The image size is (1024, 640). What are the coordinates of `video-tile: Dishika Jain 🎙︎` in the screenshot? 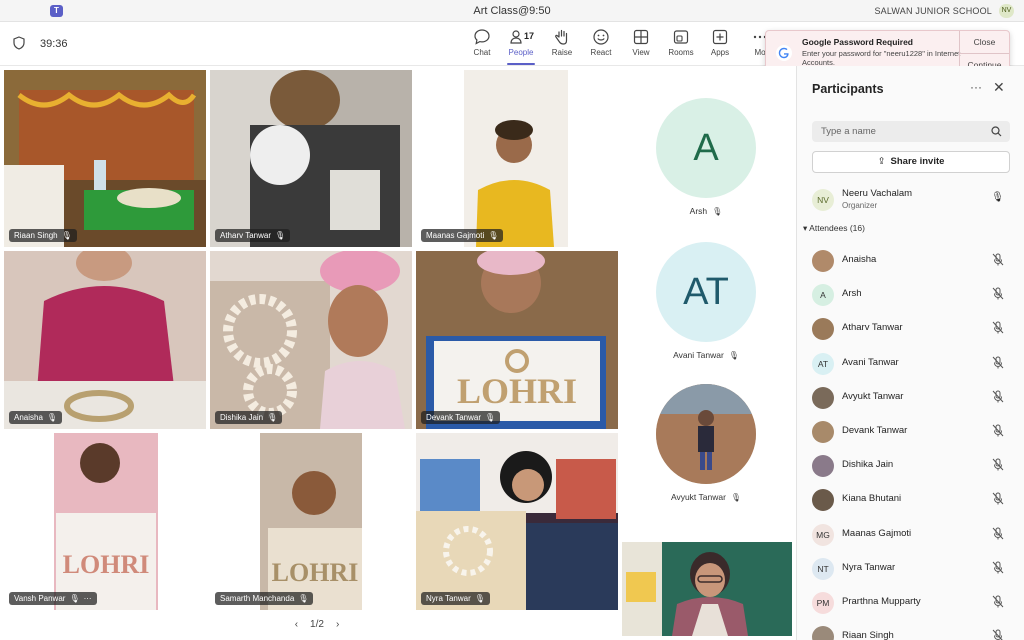 It's located at (311, 340).